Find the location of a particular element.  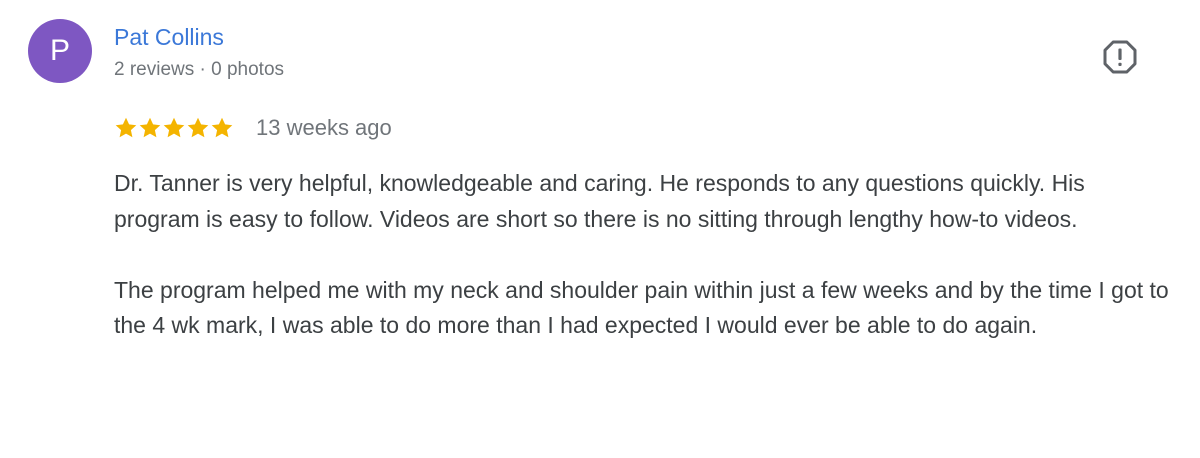

reviewer-name: Pat Collins is located at coordinates (169, 37).